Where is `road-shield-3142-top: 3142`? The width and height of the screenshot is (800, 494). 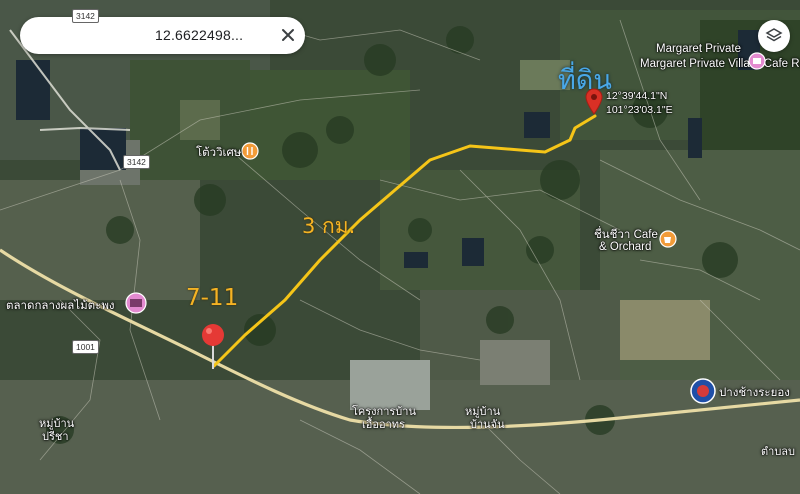
road-shield-3142-top: 3142 is located at coordinates (85, 16).